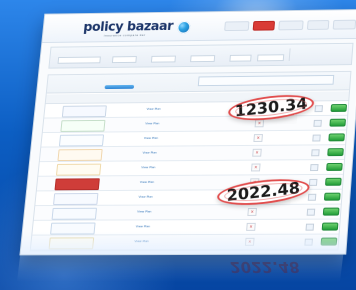 This screenshot has height=290, width=356. What do you see at coordinates (264, 267) in the screenshot?
I see `price-reflection: 2022.48` at bounding box center [264, 267].